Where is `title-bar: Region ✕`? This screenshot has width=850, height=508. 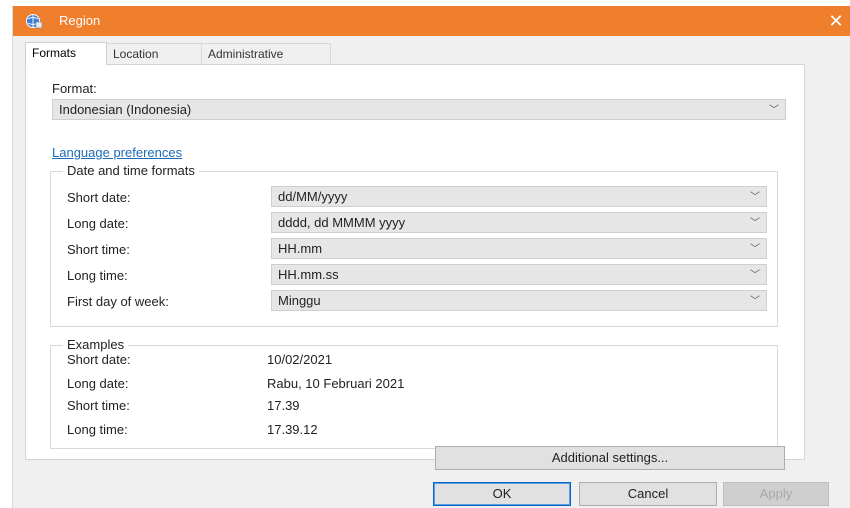 title-bar: Region ✕ is located at coordinates (431, 21).